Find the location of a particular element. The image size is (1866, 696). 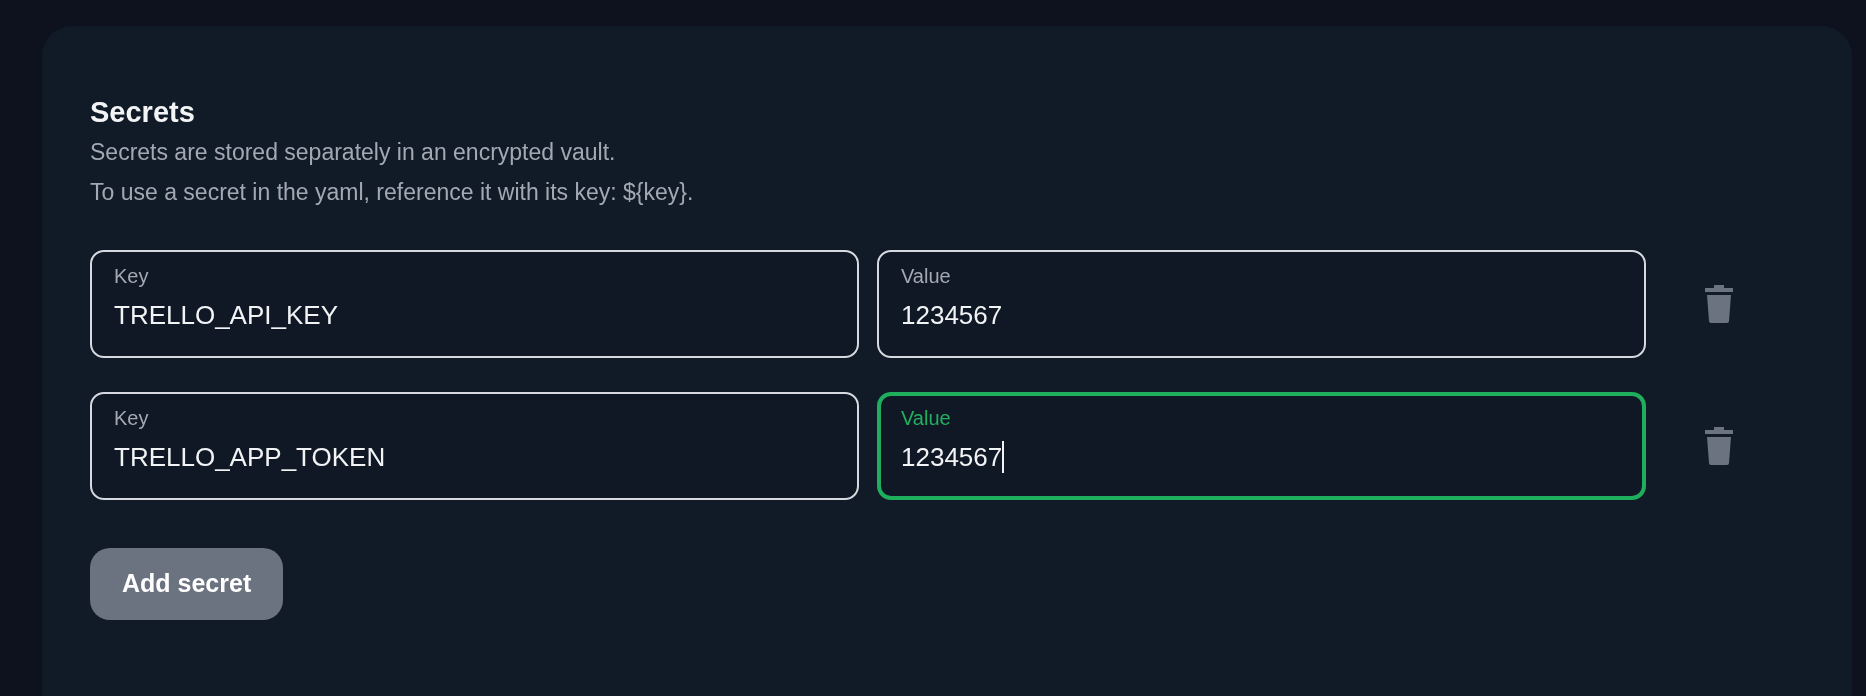

text-cursor is located at coordinates (1003, 457).